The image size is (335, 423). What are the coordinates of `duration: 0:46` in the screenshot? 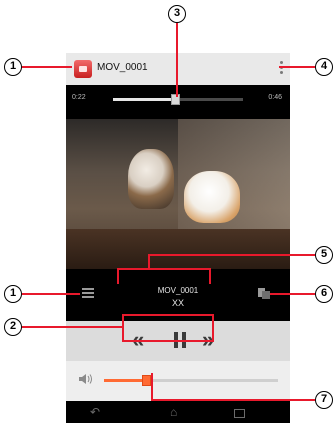 It's located at (275, 97).